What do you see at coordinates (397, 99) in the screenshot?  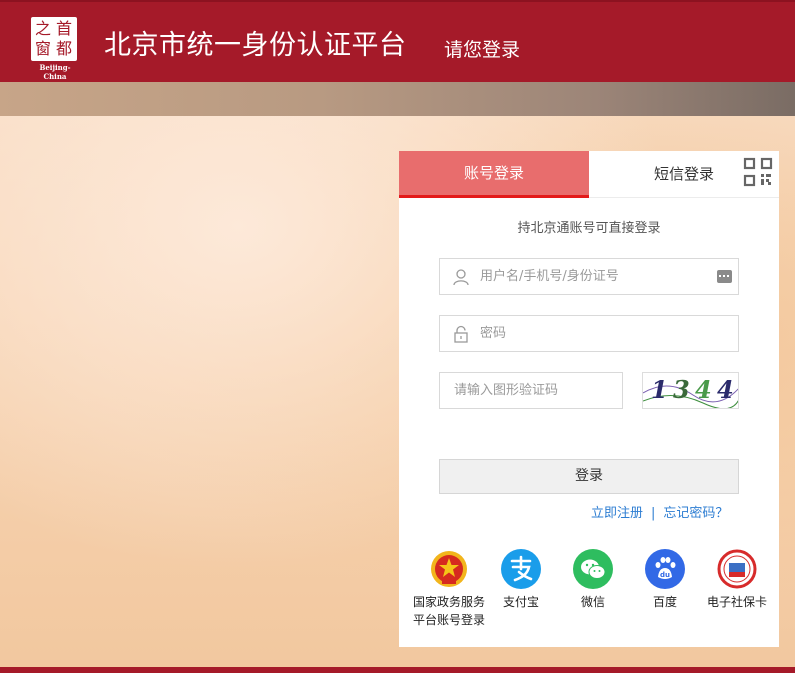 I see `banner-strip` at bounding box center [397, 99].